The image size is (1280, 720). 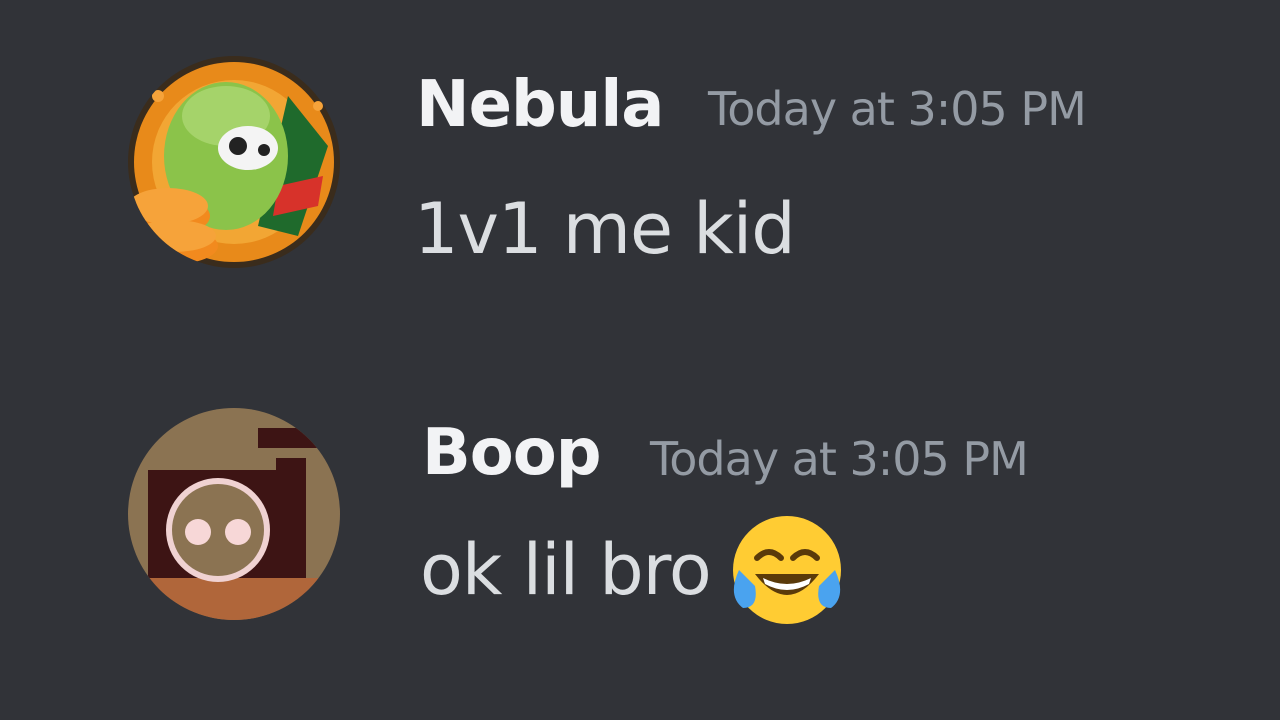 I want to click on username: Boop, so click(x=512, y=453).